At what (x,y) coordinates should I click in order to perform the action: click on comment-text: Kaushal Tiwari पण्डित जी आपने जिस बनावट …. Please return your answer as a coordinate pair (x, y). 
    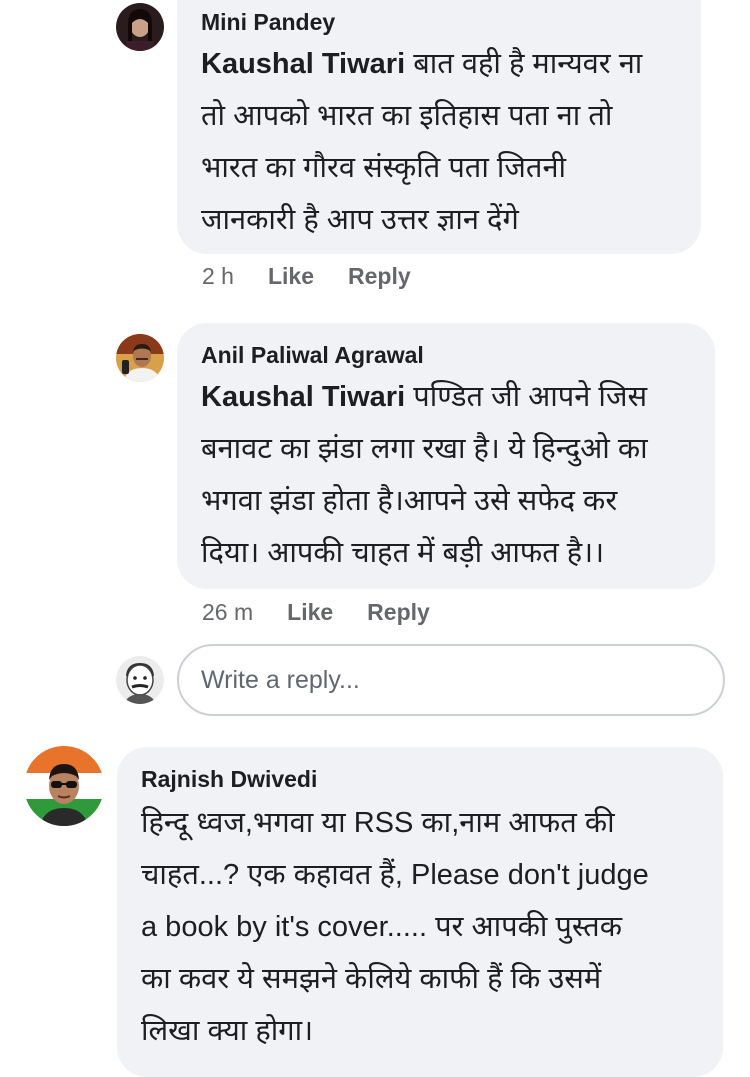
    Looking at the image, I should click on (455, 475).